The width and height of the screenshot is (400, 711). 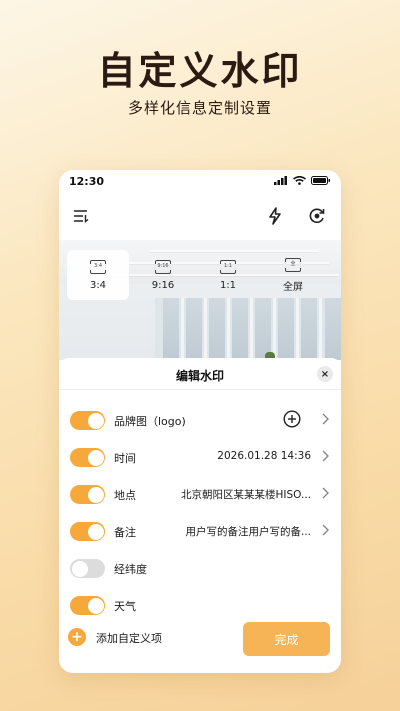 What do you see at coordinates (228, 285) in the screenshot?
I see `ratio-label: 1:1` at bounding box center [228, 285].